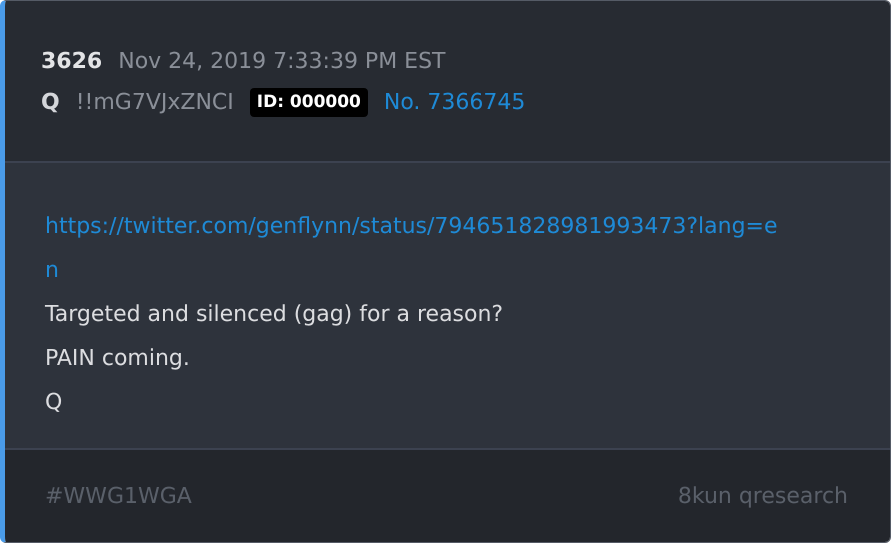 The image size is (892, 544). What do you see at coordinates (274, 315) in the screenshot?
I see `post-text-line: Targeted and silenced (gag) for a reason?` at bounding box center [274, 315].